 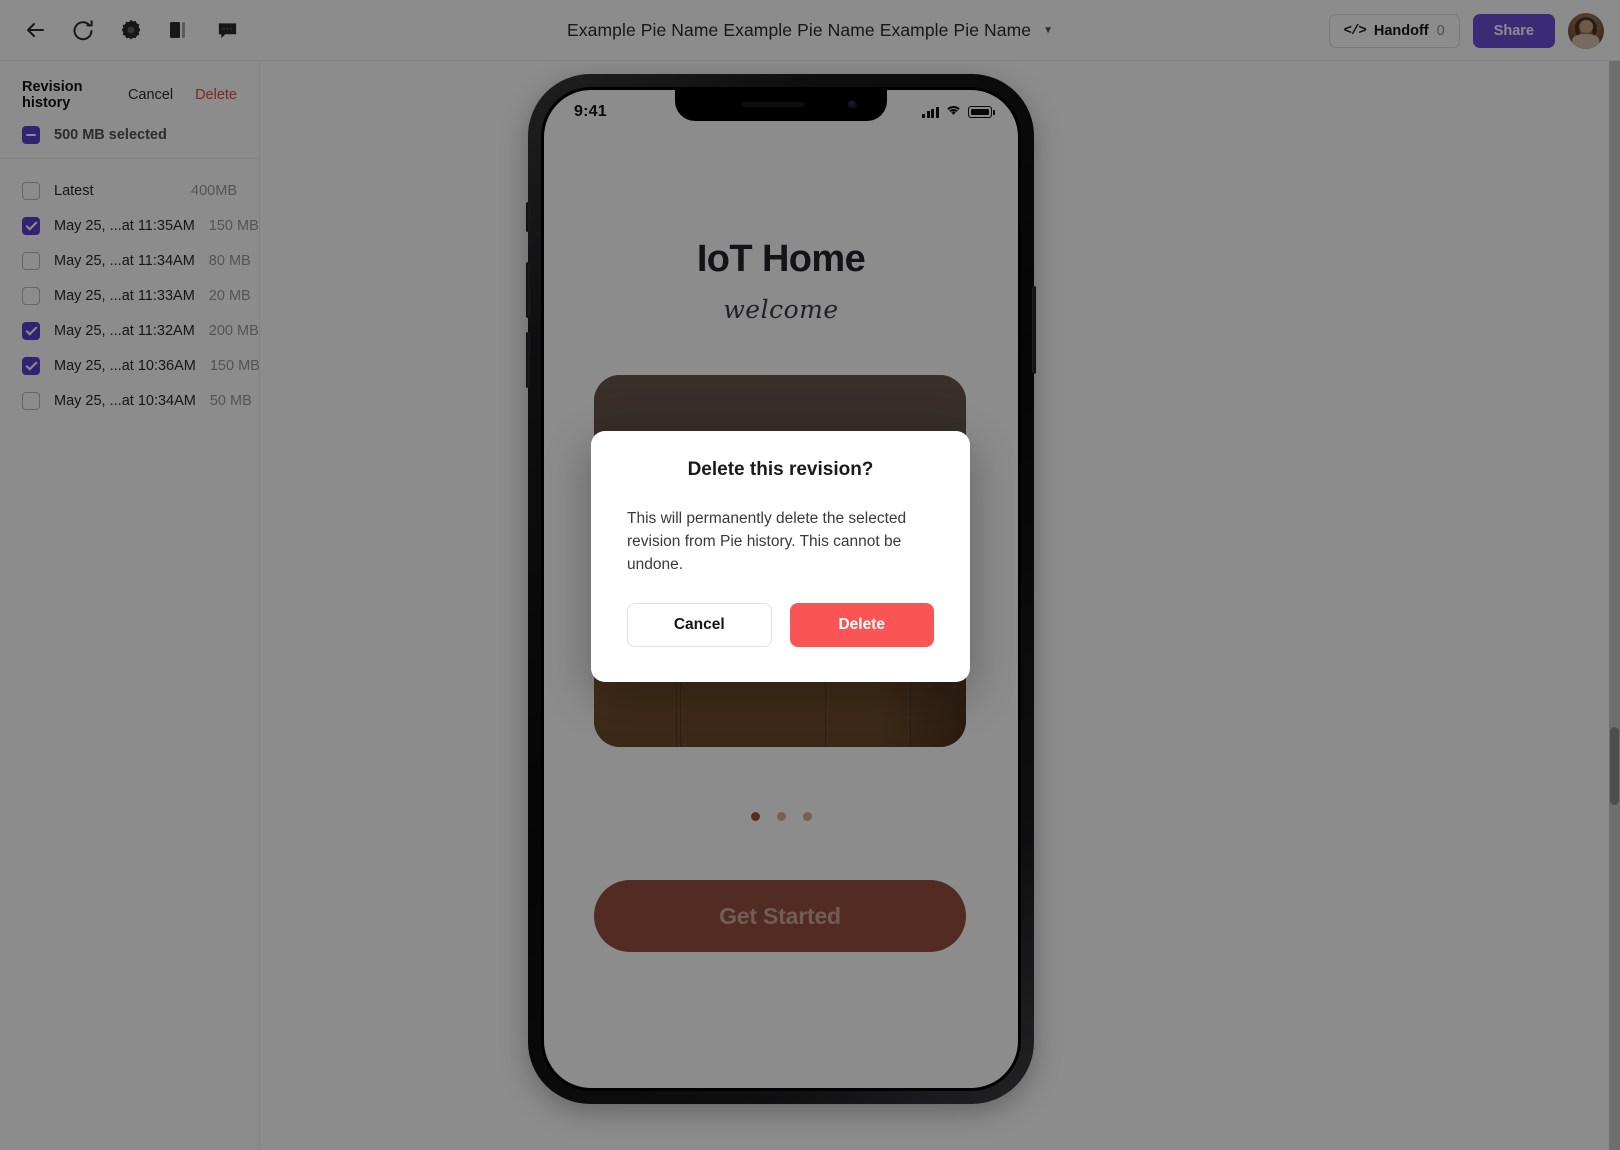 I want to click on revision-row: May 25, ...at 11:32AM 200 MB, so click(x=129, y=330).